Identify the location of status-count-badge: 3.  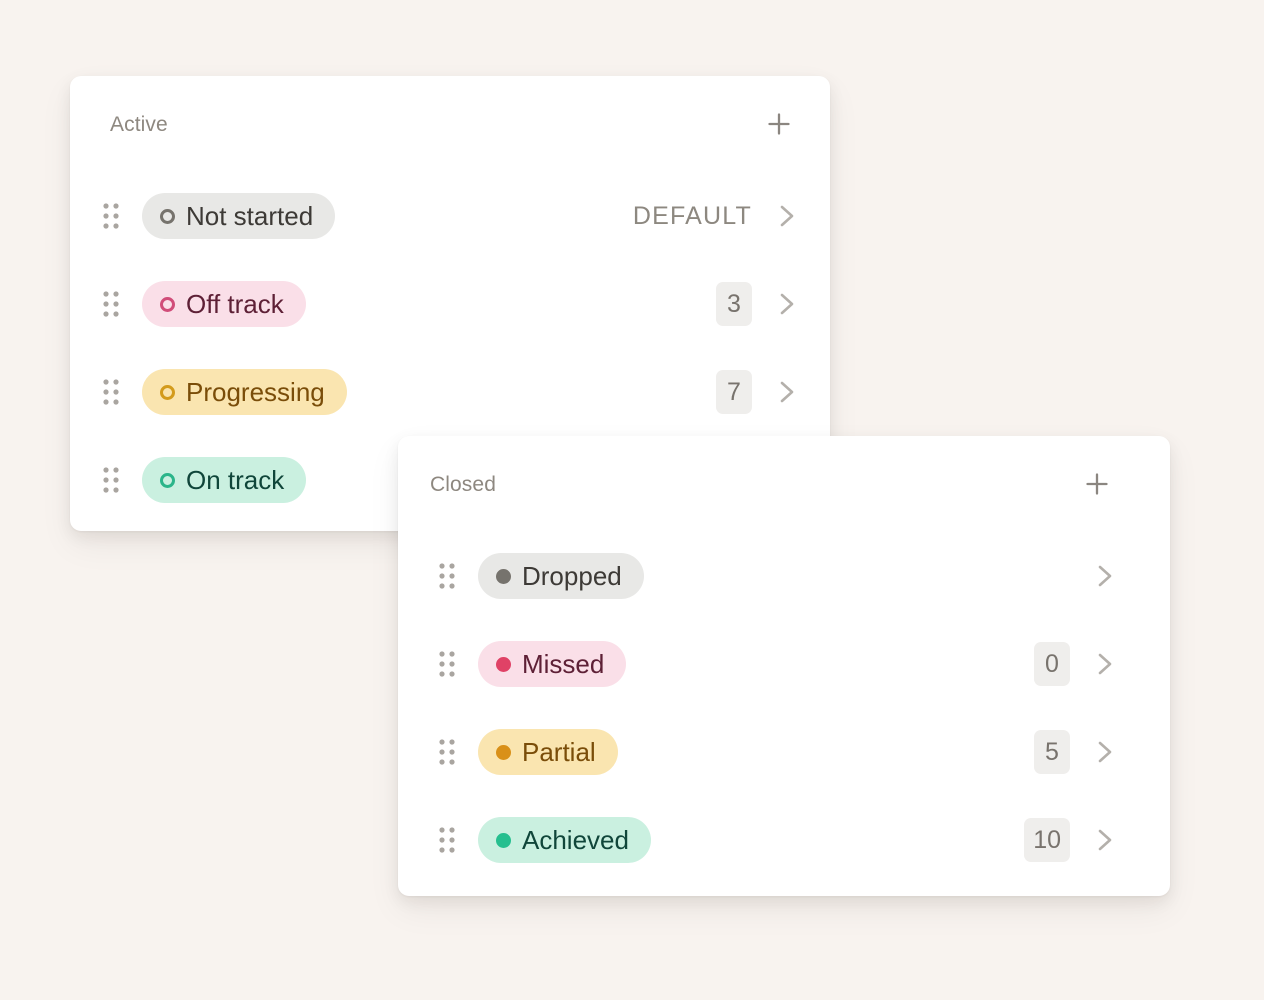
(734, 304).